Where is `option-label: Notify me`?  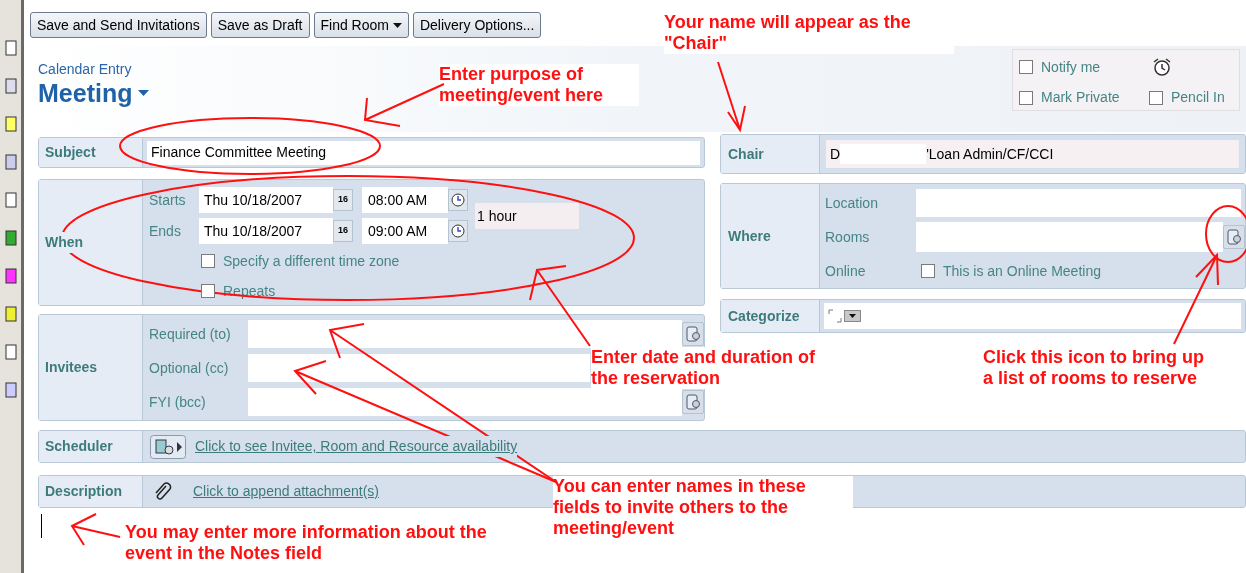
option-label: Notify me is located at coordinates (1071, 67).